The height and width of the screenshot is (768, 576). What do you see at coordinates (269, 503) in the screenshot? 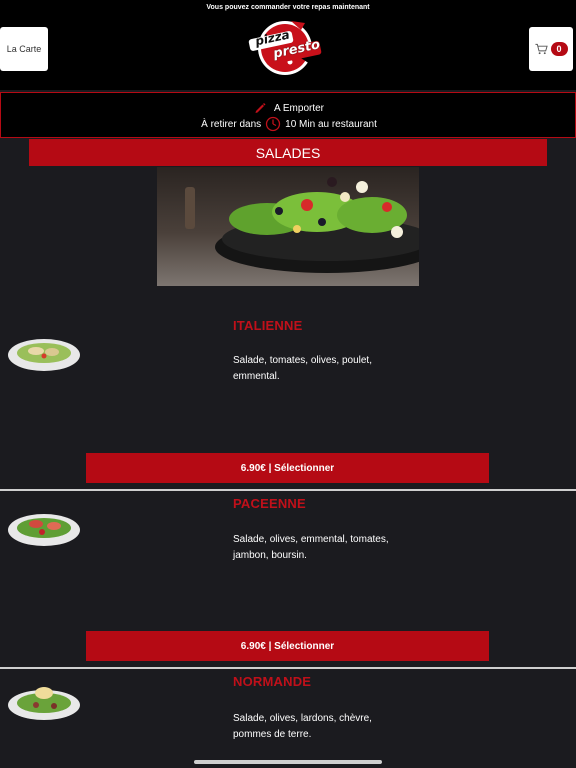
I see `product-name: PACEENNE` at bounding box center [269, 503].